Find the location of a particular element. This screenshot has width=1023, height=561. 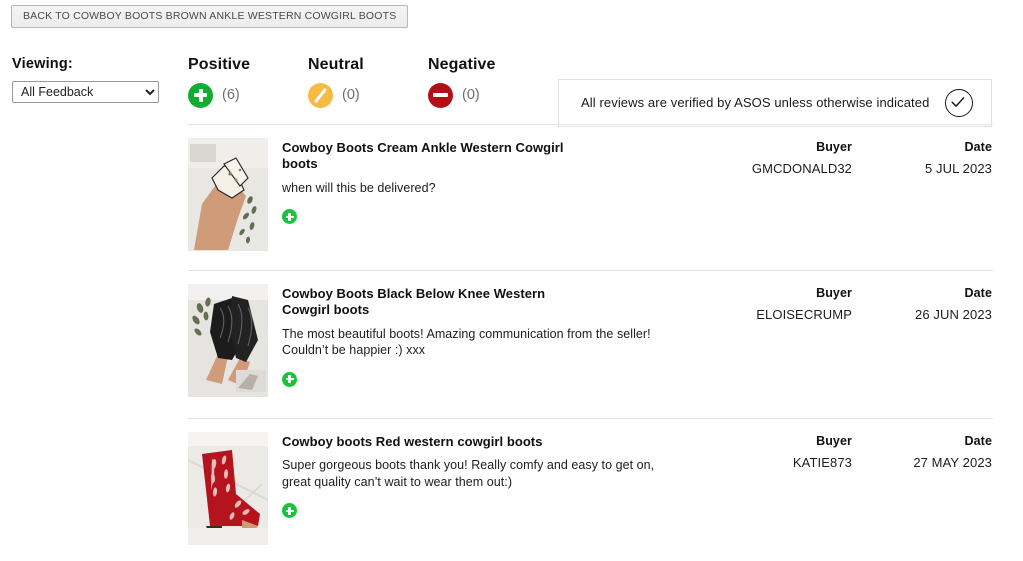

review-product-title: Cowboy boots Red western cowgirl boots is located at coordinates (432, 442).